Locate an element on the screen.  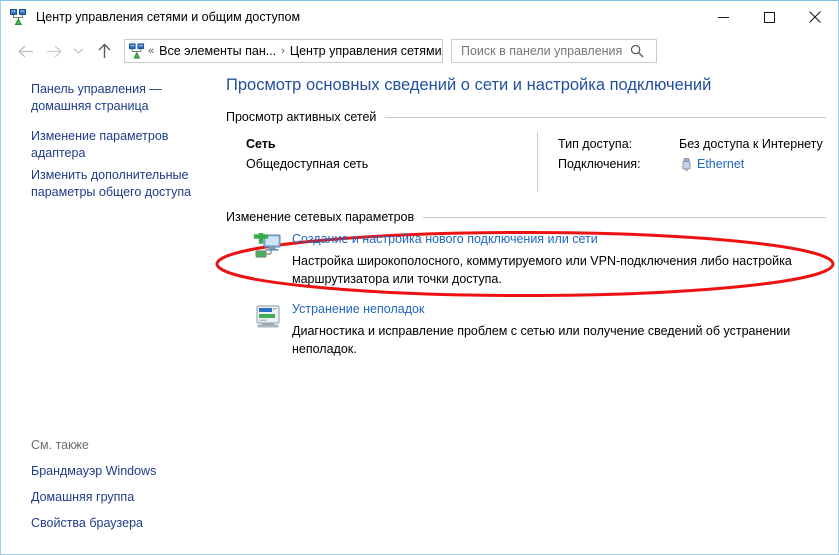
forward-icon is located at coordinates (54, 51).